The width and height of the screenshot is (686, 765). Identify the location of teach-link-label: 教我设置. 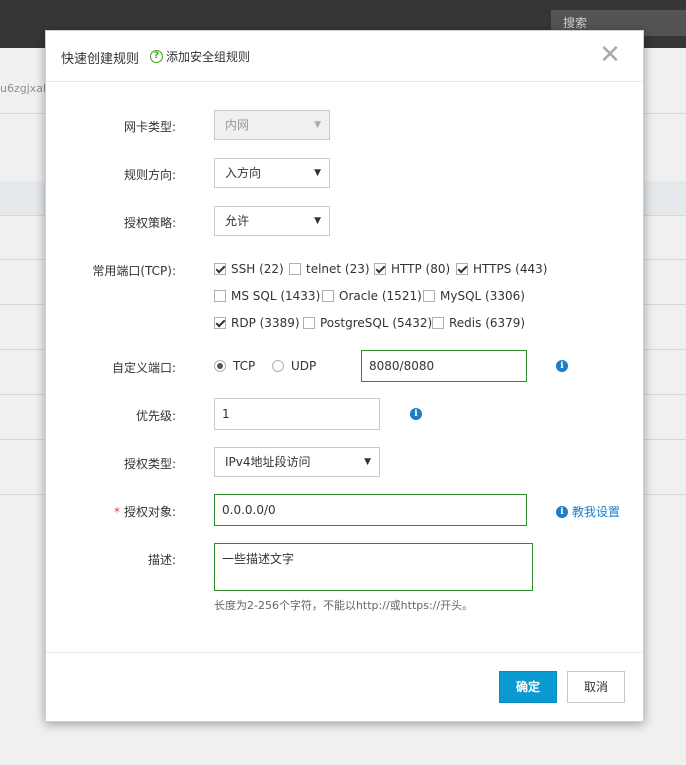
(596, 512).